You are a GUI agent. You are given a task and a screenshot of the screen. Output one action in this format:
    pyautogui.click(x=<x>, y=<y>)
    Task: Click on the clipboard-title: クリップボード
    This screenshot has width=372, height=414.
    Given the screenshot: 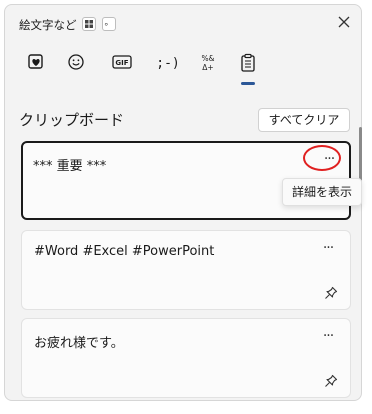 What is the action you would take?
    pyautogui.click(x=72, y=120)
    